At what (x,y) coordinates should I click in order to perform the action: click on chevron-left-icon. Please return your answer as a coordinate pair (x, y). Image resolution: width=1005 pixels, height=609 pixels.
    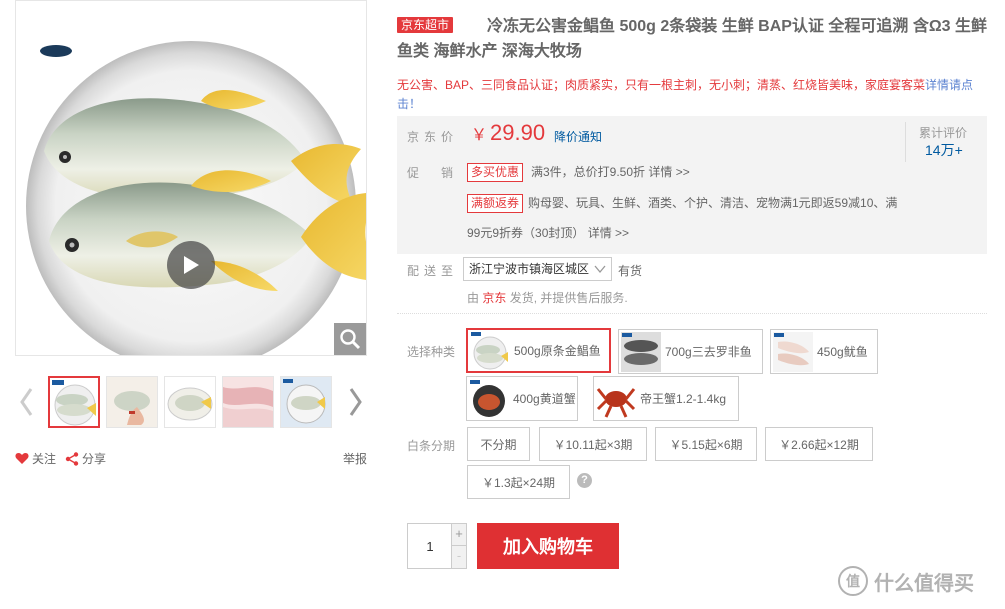
    Looking at the image, I should click on (26, 402).